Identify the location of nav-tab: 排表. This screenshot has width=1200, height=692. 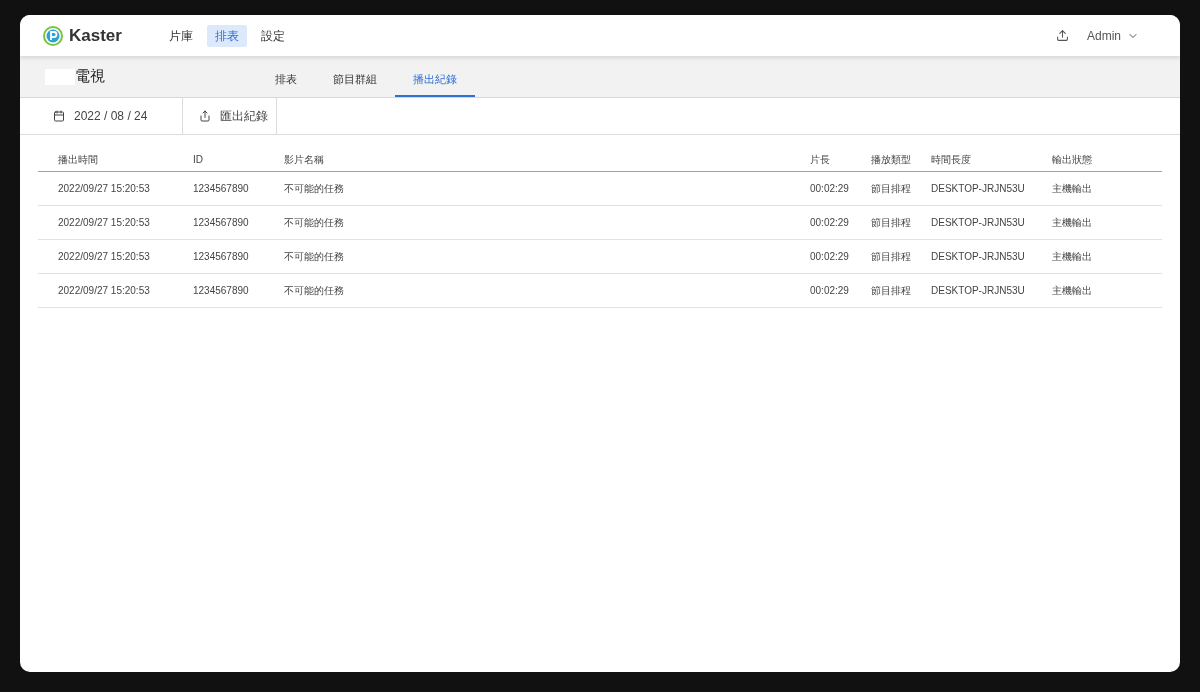
(226, 35).